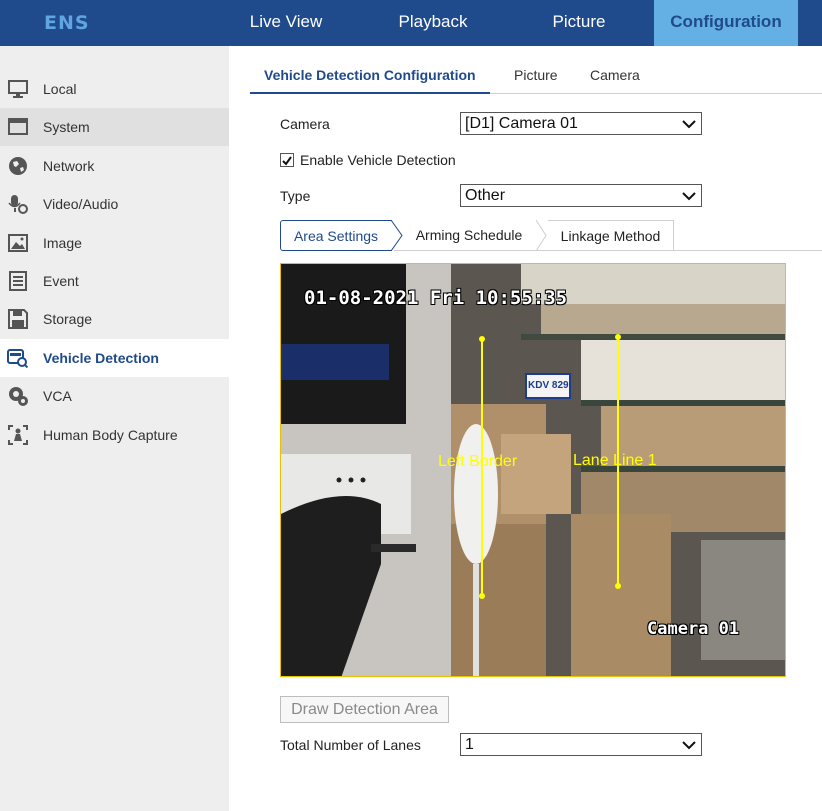 The height and width of the screenshot is (811, 822). What do you see at coordinates (478, 461) in the screenshot?
I see `left-border-label: Left Border` at bounding box center [478, 461].